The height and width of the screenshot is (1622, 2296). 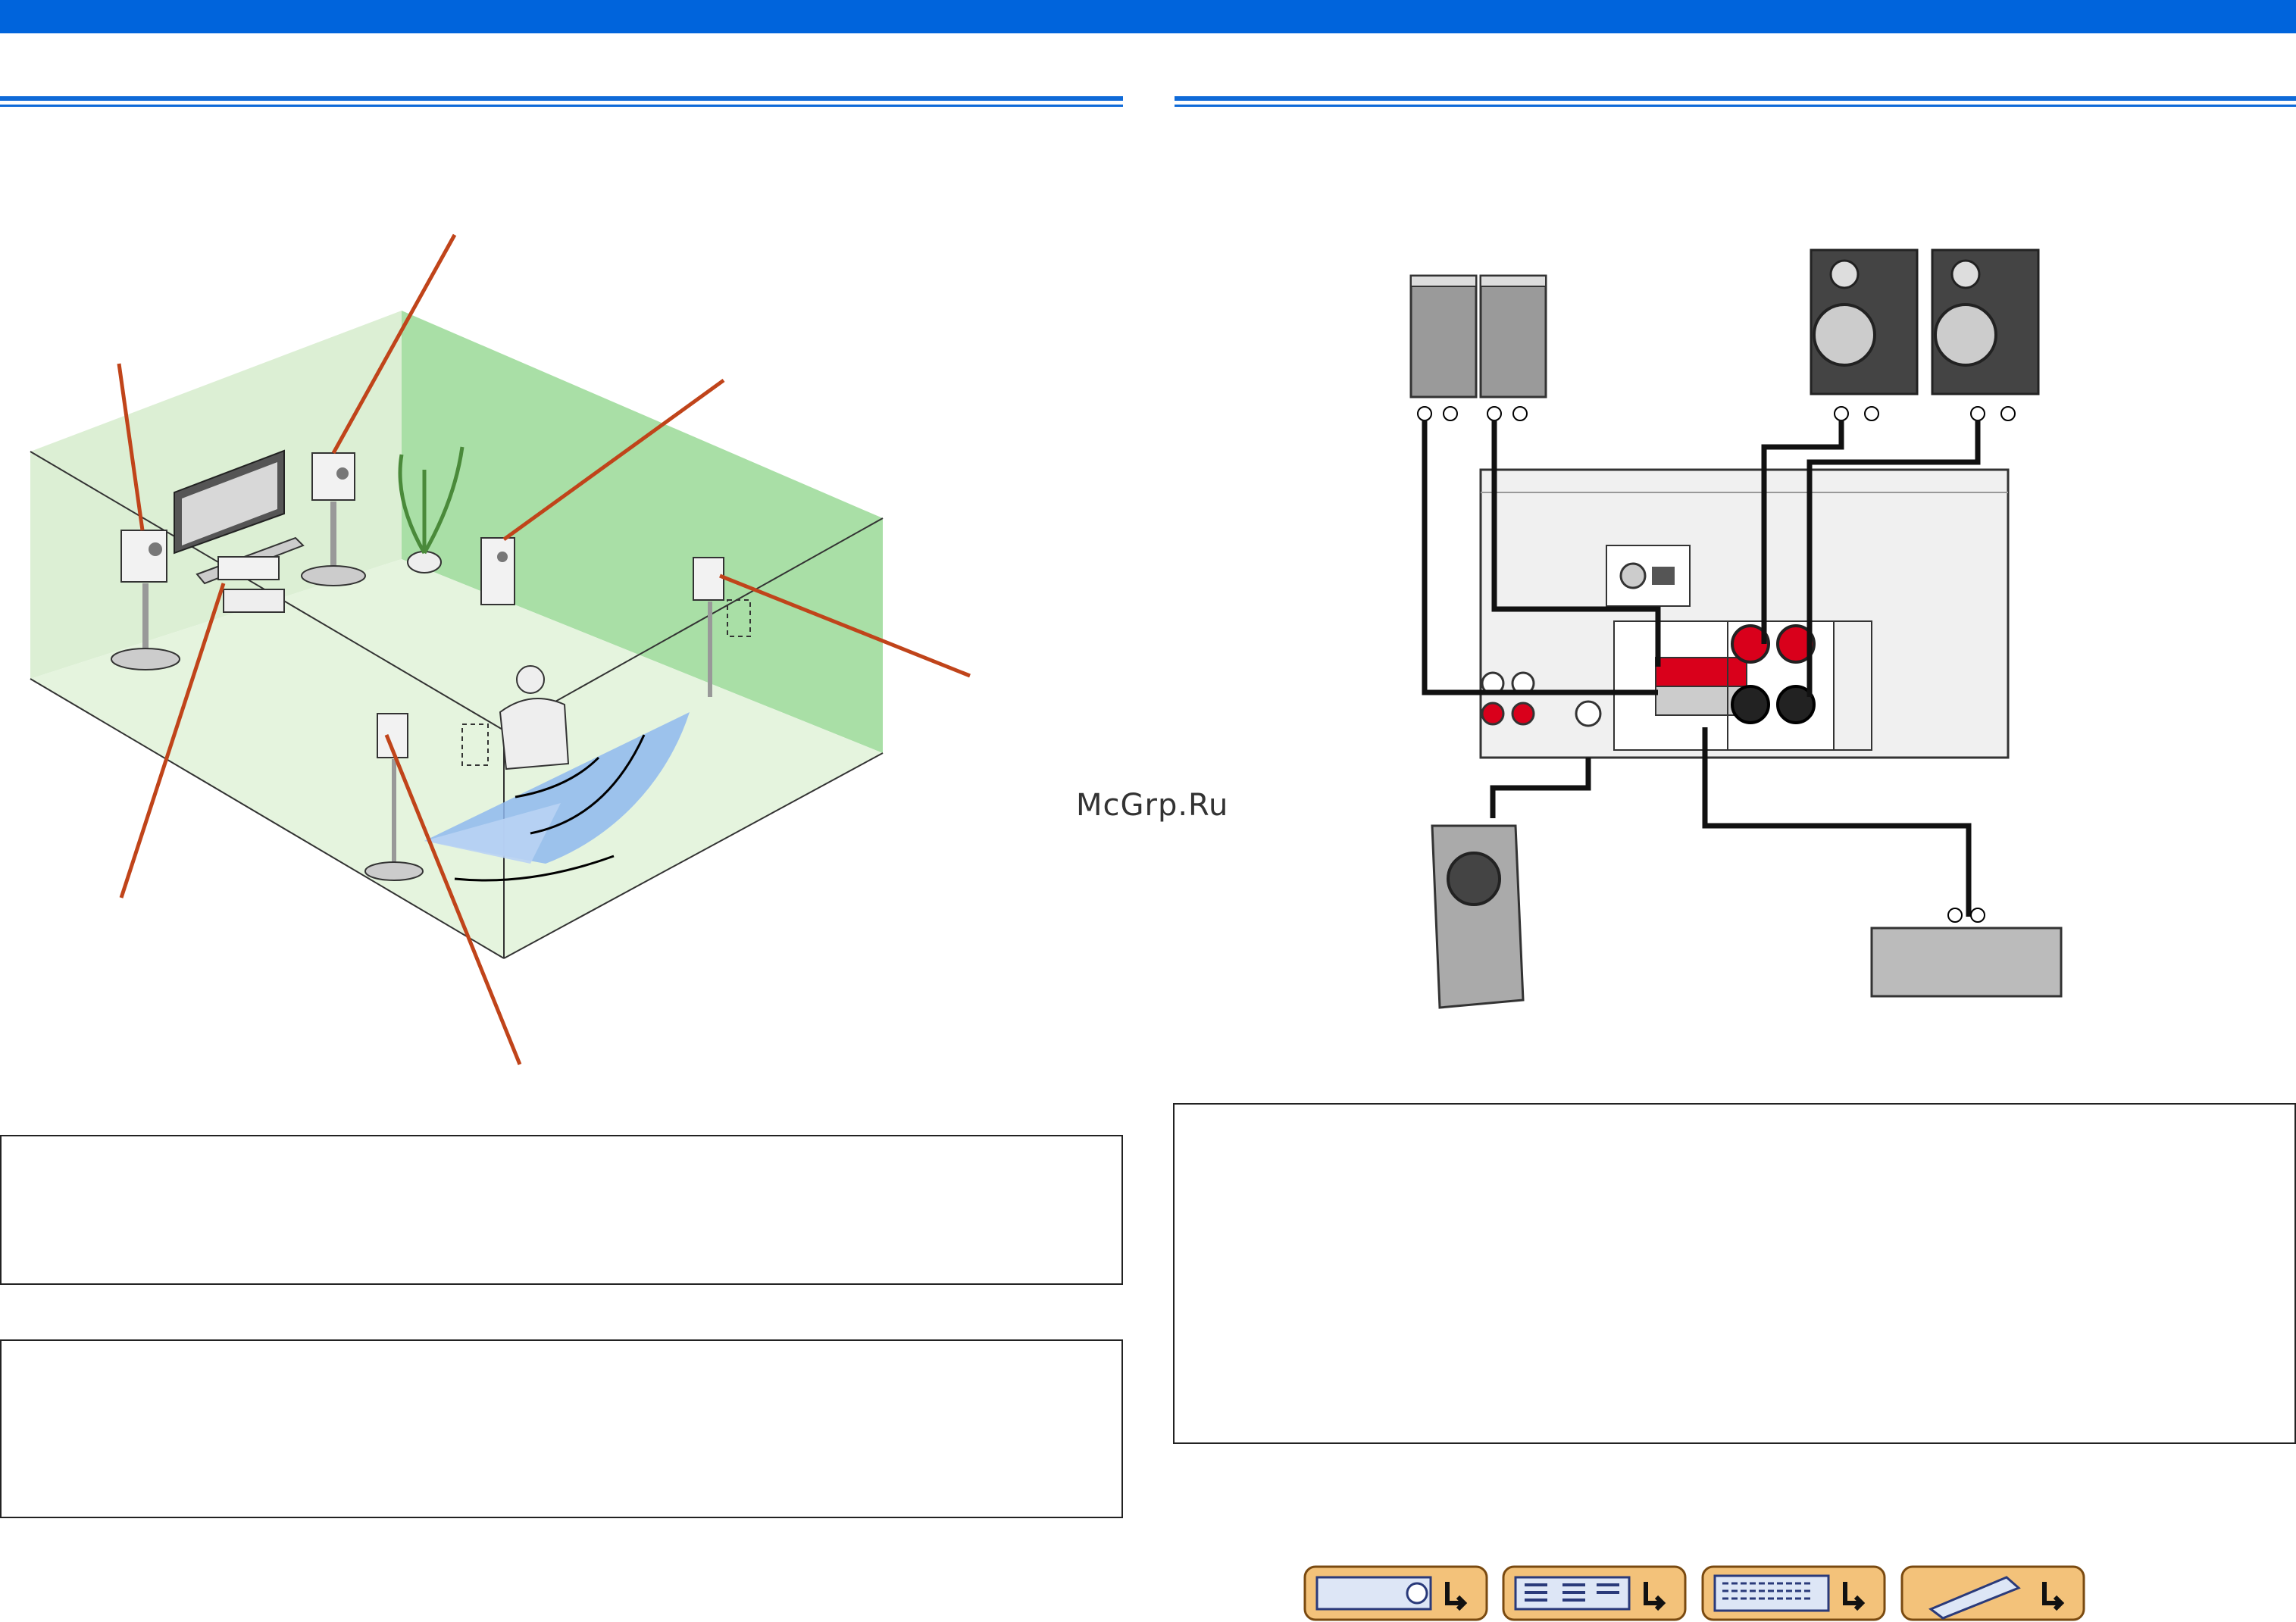 I want to click on receiver-rear-panel-icon, so click(x=1595, y=1593).